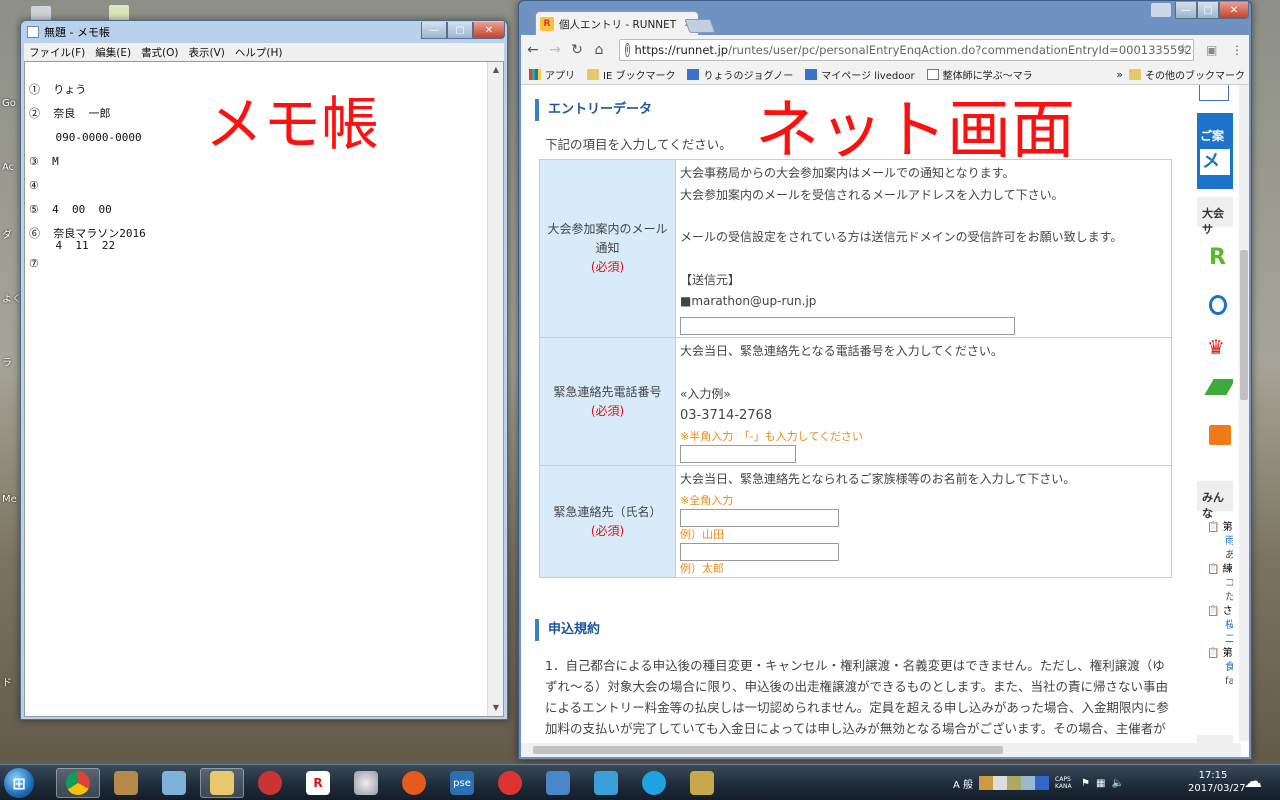 This screenshot has height=800, width=1280. What do you see at coordinates (577, 50) in the screenshot?
I see `reload-icon: ↻` at bounding box center [577, 50].